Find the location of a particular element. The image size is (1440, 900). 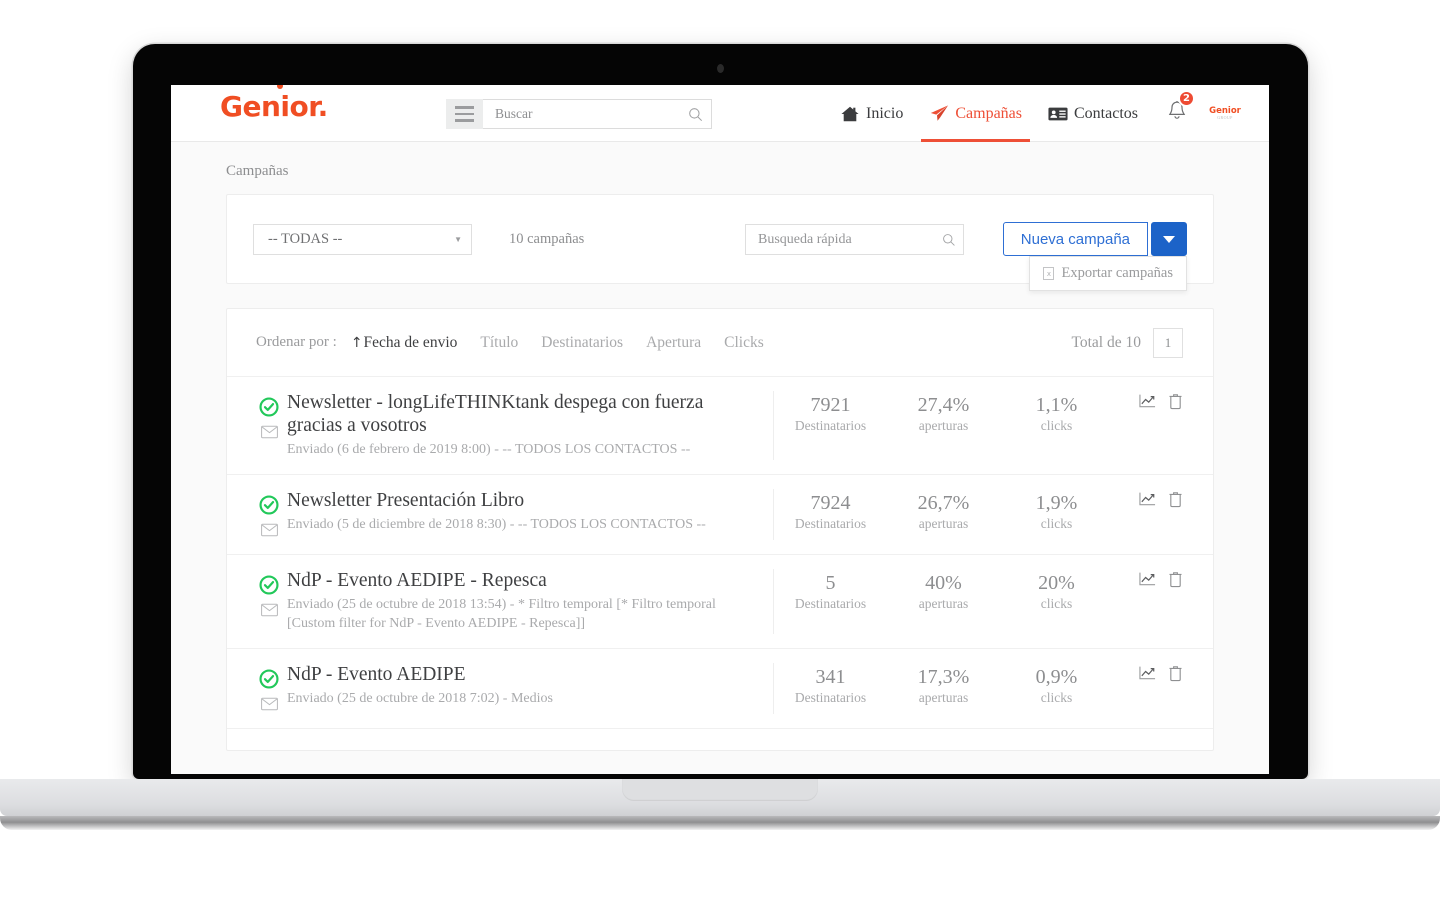

stat-opens: 27,4% aperturas is located at coordinates (943, 426).